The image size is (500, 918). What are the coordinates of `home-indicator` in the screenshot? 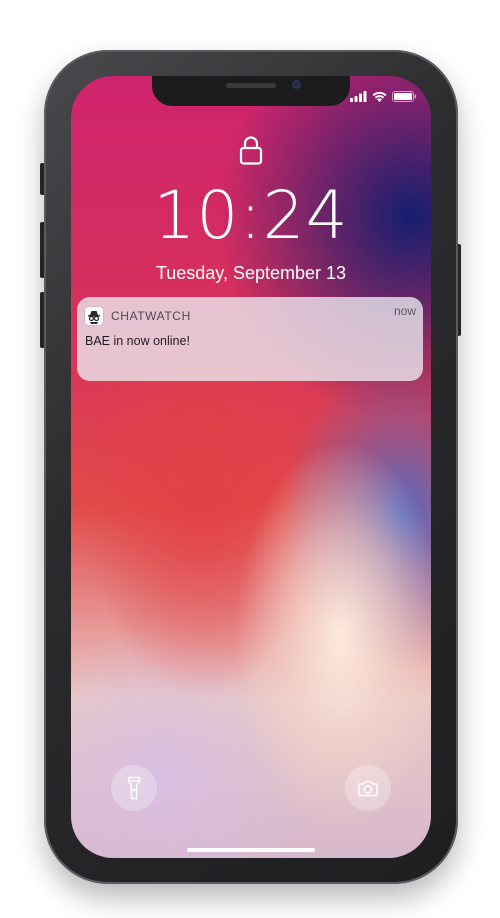 It's located at (251, 850).